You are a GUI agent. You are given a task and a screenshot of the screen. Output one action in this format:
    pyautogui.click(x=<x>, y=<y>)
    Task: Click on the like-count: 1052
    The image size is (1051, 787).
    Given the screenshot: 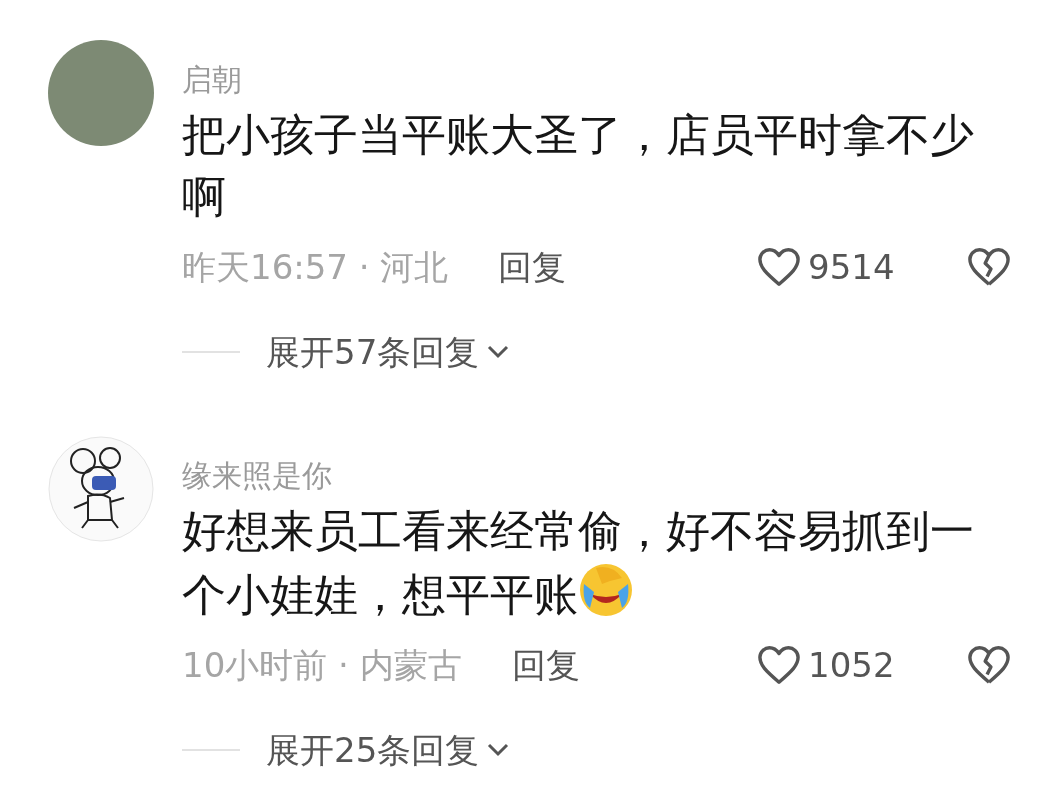 What is the action you would take?
    pyautogui.click(x=851, y=665)
    